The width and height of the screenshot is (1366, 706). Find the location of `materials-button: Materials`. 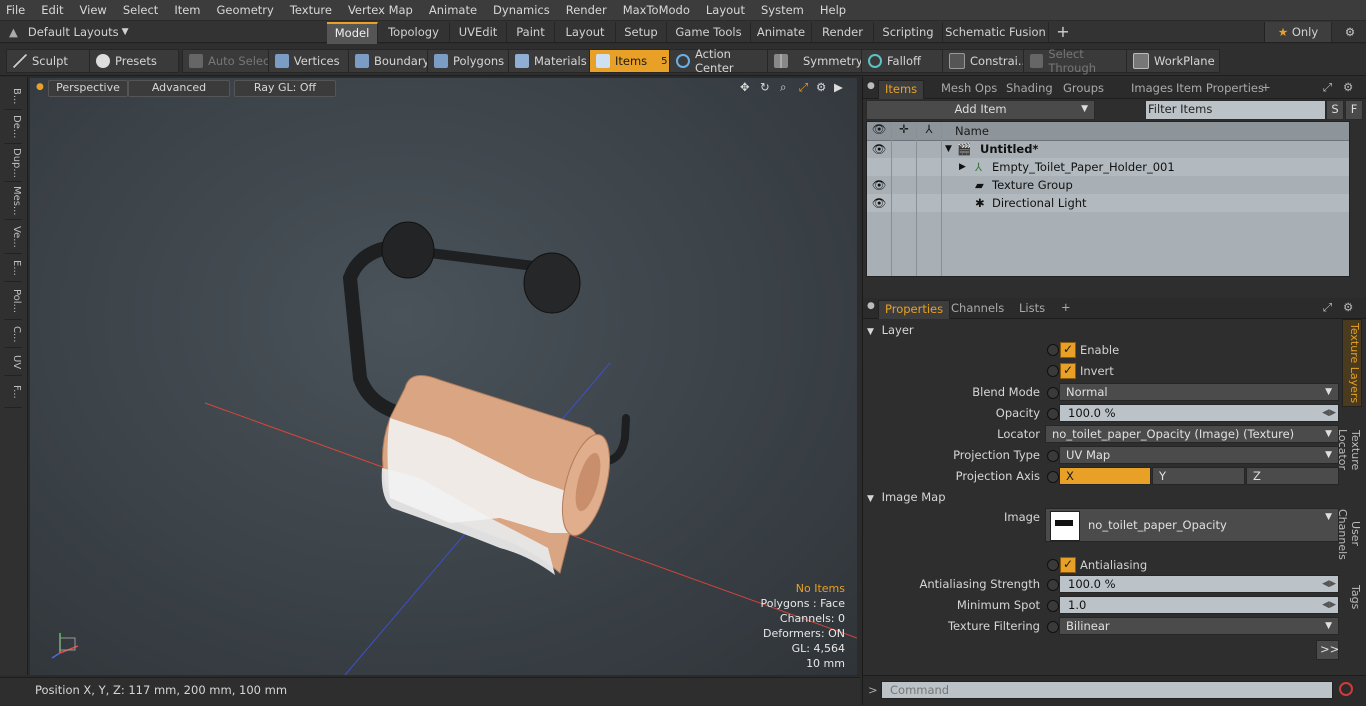

materials-button: Materials is located at coordinates (552, 61).